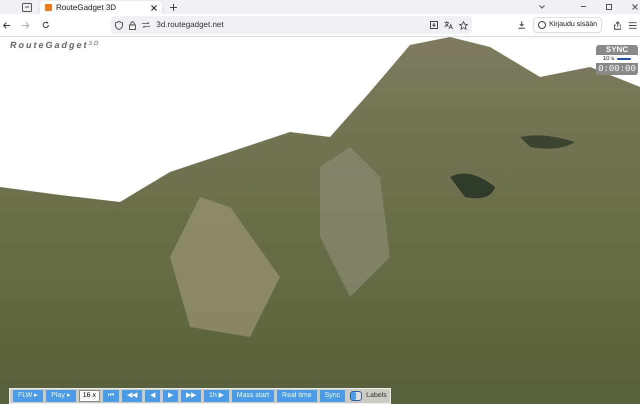 The image size is (640, 404). What do you see at coordinates (173, 7) in the screenshot?
I see `new-tab-icon` at bounding box center [173, 7].